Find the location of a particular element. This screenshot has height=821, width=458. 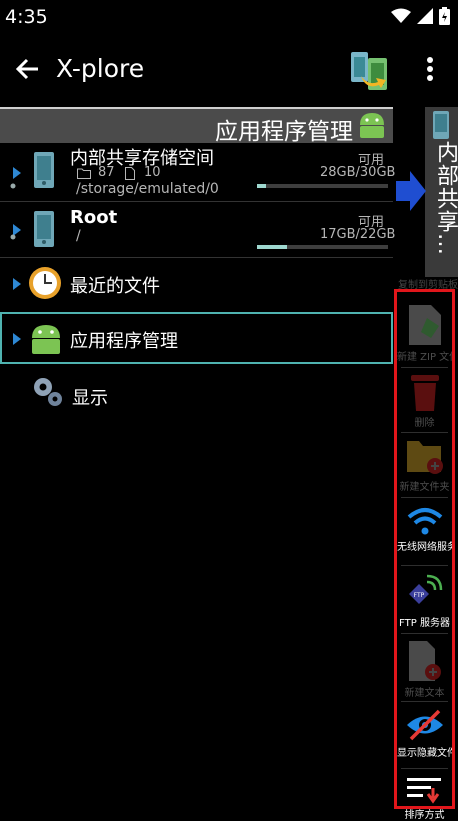

status-icons is located at coordinates (420, 16).